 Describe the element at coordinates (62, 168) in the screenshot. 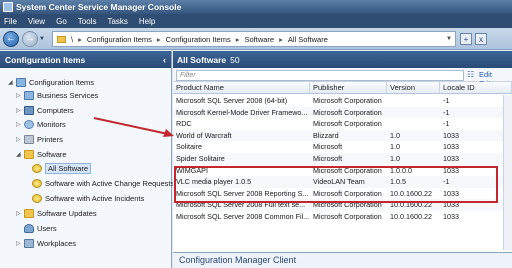

I see `tree-item-all-software: All Software` at that location.